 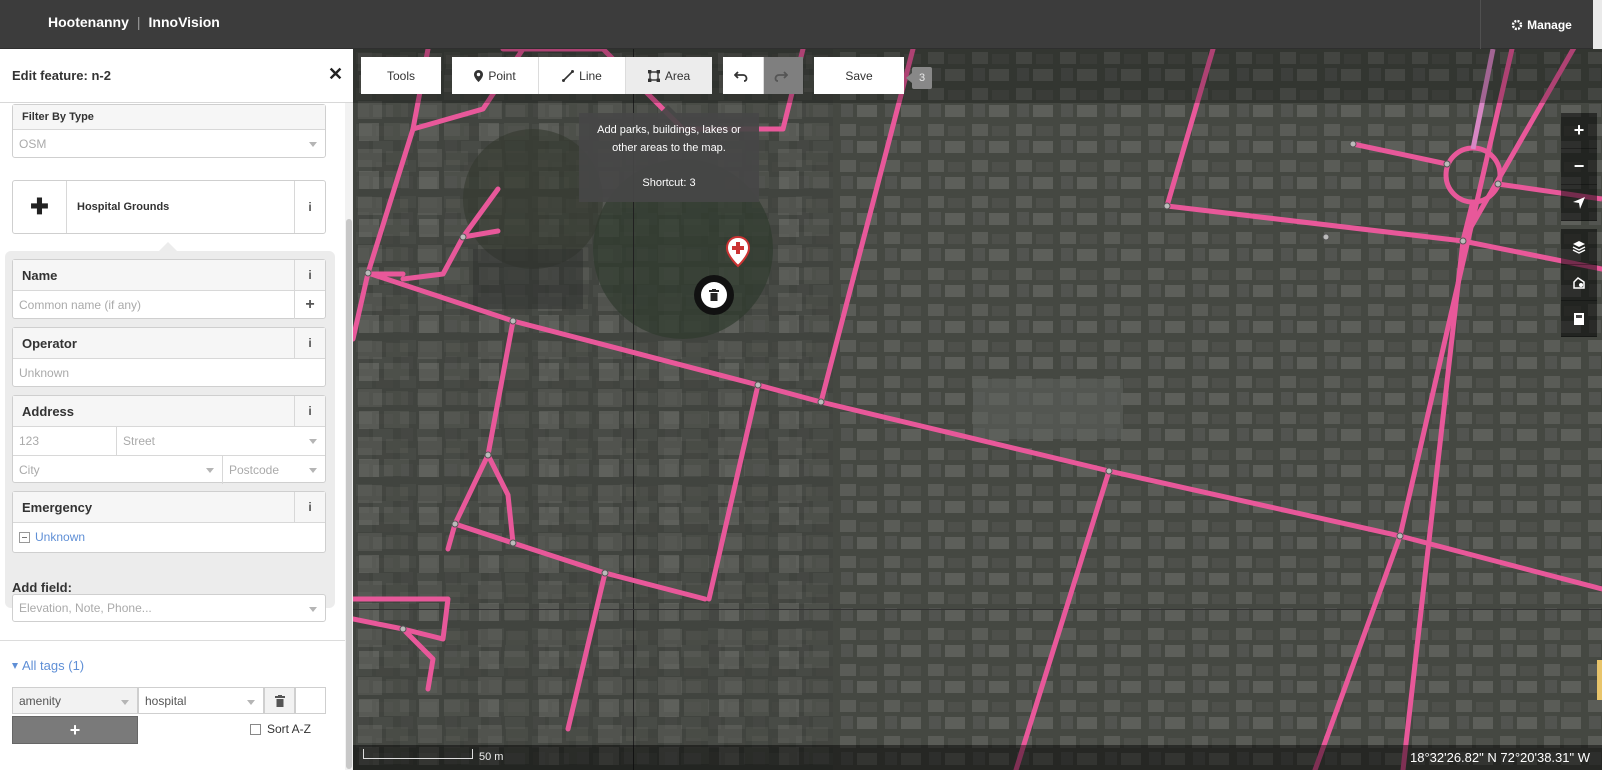 What do you see at coordinates (309, 305) in the screenshot?
I see `name-add-translation-button: +` at bounding box center [309, 305].